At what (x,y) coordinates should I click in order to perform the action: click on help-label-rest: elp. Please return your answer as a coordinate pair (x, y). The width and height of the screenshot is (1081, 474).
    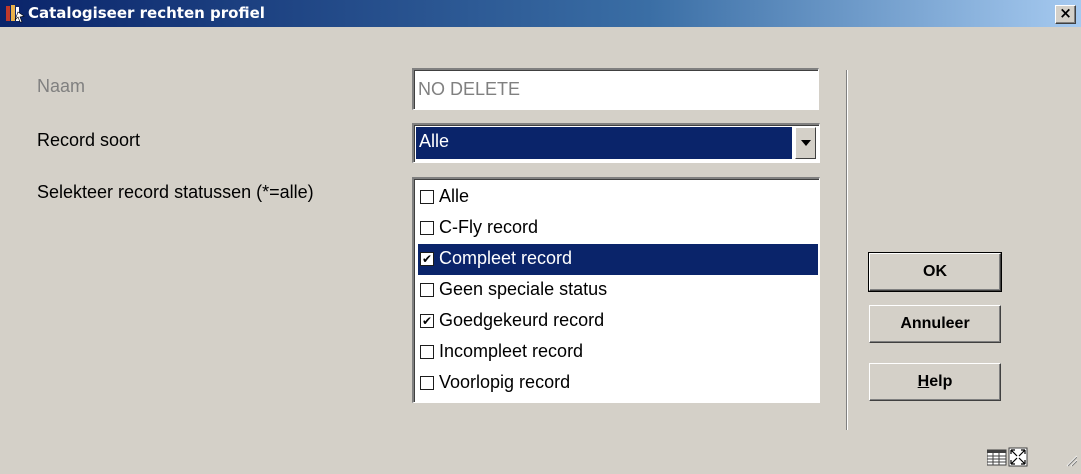
    Looking at the image, I should click on (941, 381).